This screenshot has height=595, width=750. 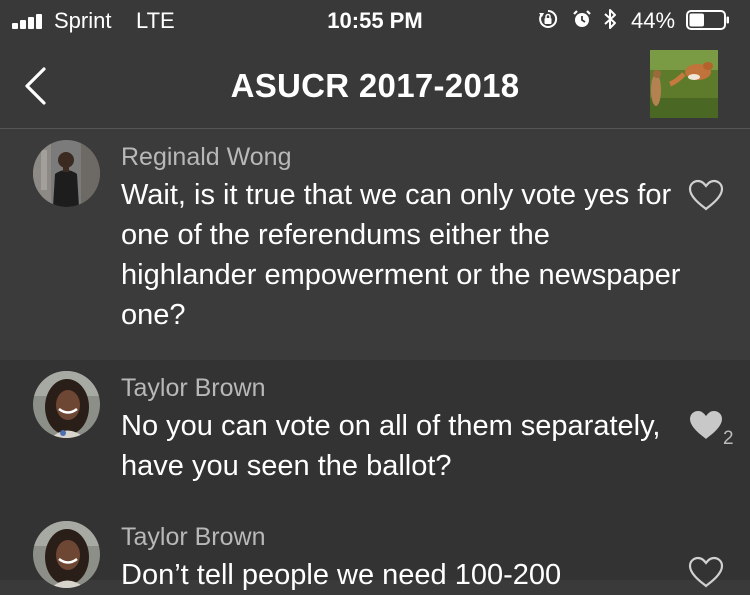 I want to click on liked-heart-icon, so click(x=706, y=425).